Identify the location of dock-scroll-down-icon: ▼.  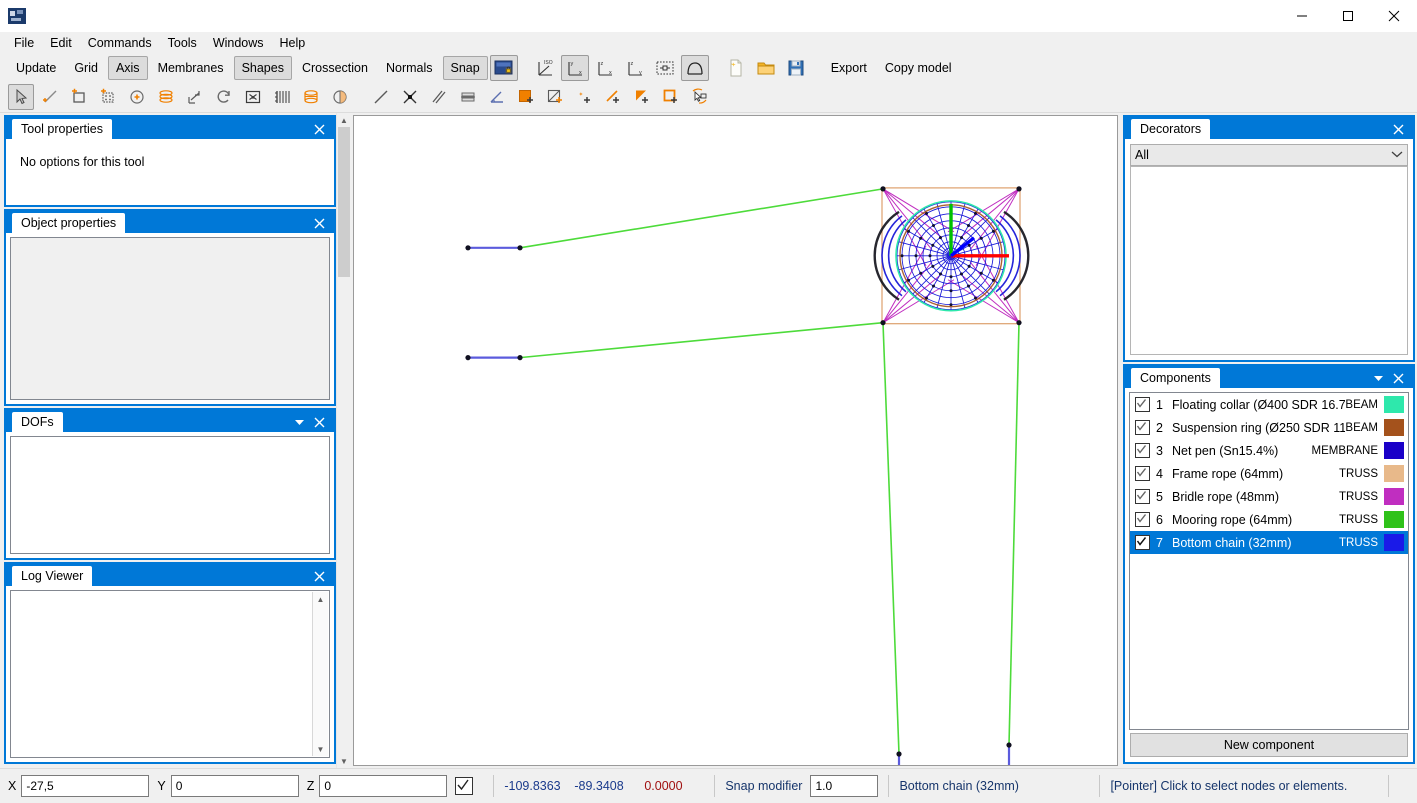
(344, 761).